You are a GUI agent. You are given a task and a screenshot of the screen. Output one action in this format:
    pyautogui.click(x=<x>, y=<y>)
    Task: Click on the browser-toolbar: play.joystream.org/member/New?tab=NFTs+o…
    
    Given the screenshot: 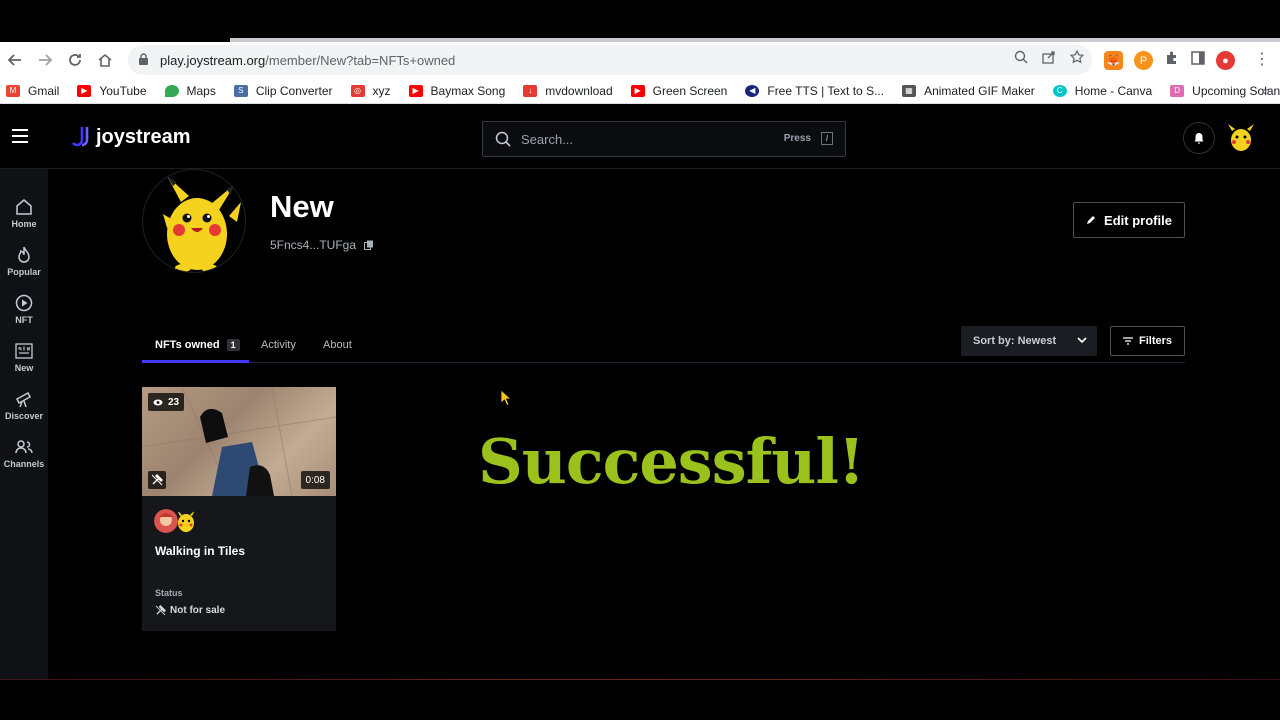 What is the action you would take?
    pyautogui.click(x=640, y=60)
    